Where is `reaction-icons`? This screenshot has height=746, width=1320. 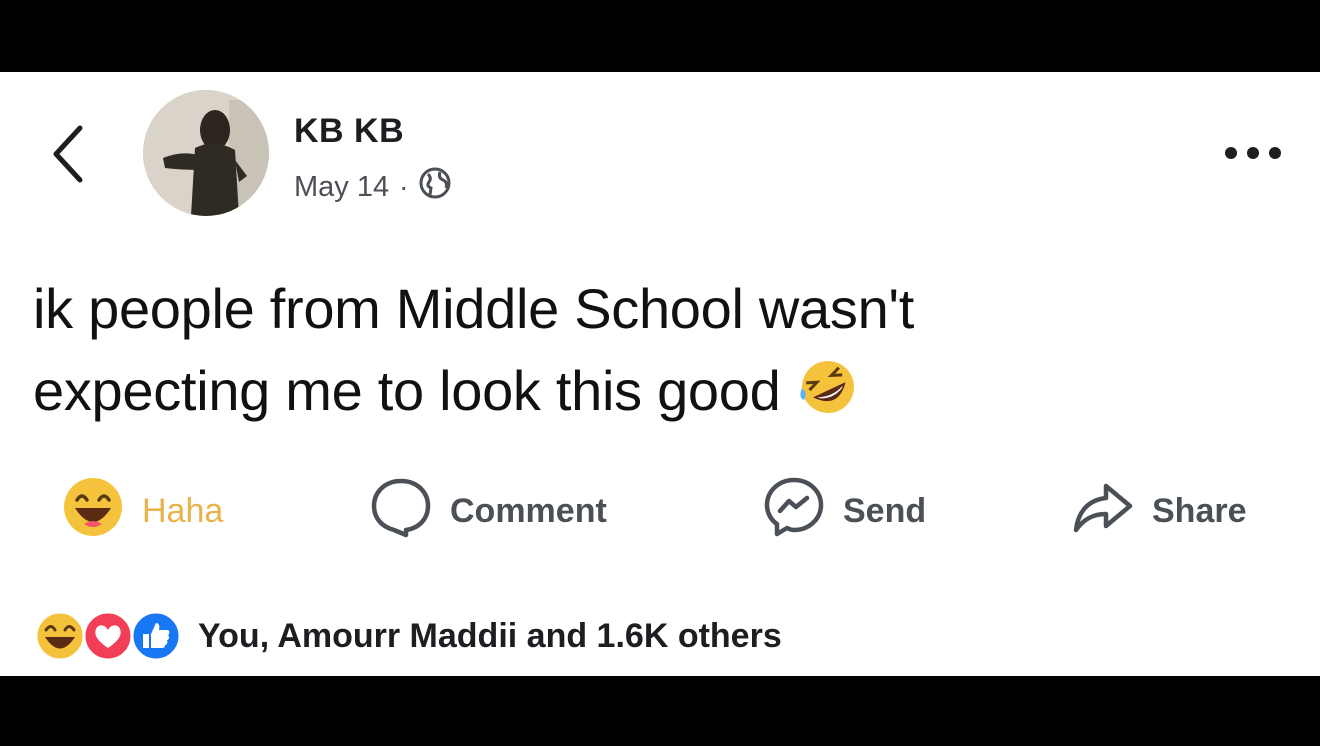 reaction-icons is located at coordinates (109, 636).